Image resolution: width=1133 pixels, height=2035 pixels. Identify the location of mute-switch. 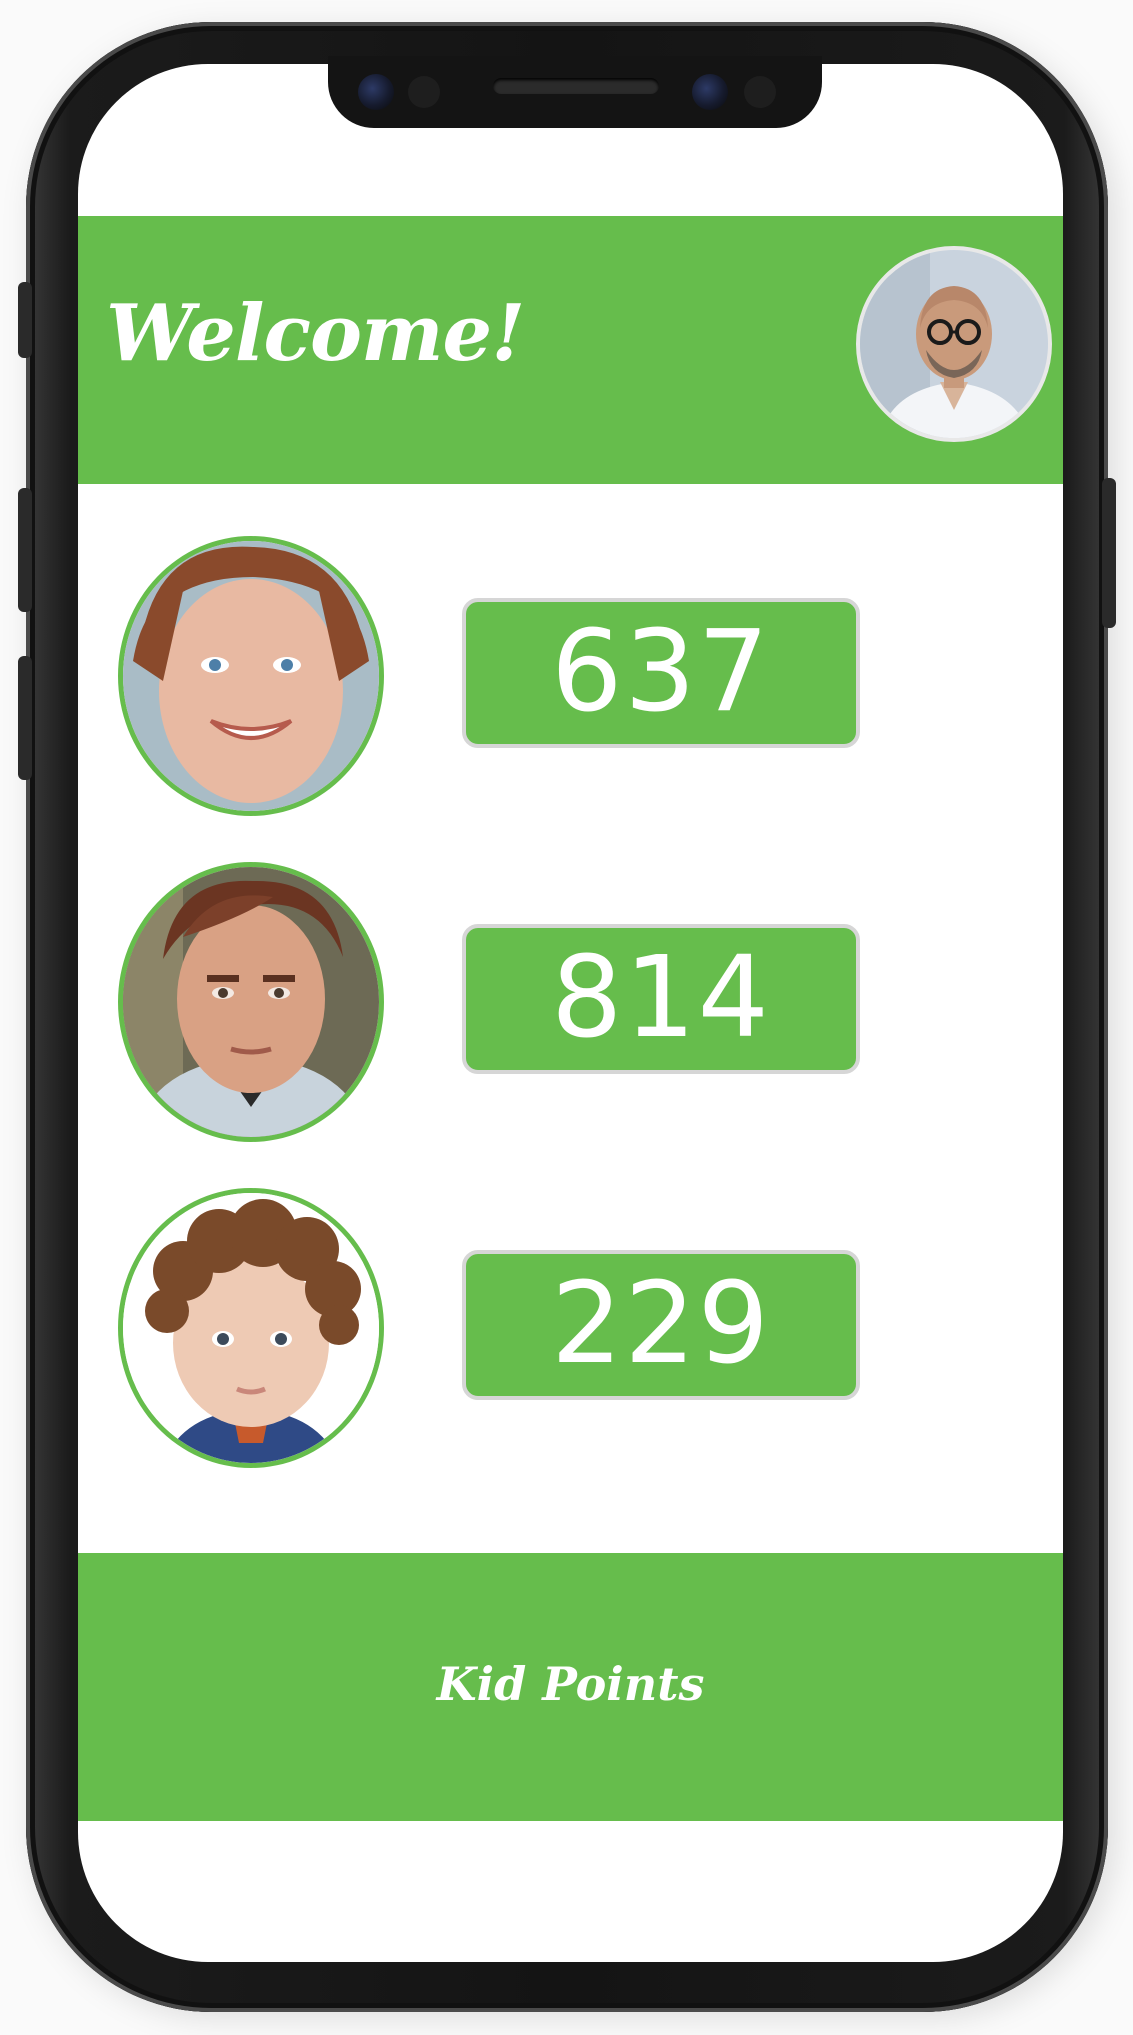
(25, 320).